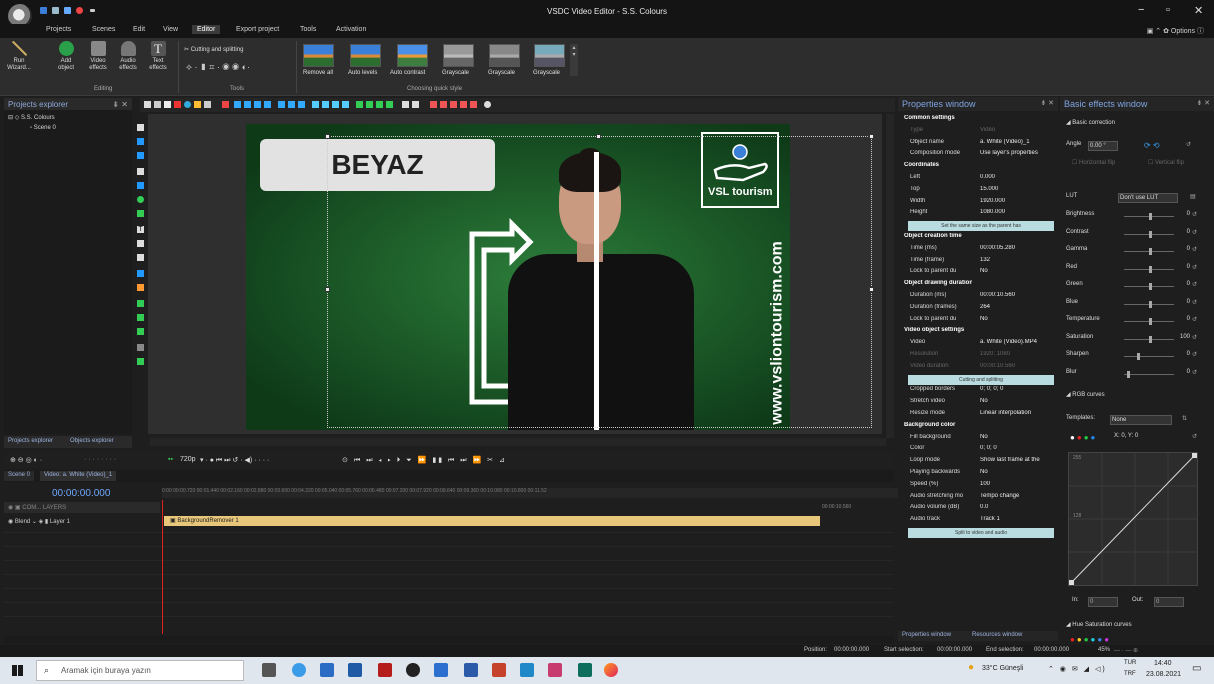 This screenshot has height=684, width=1214. I want to click on delete-icon, so click(177, 104).